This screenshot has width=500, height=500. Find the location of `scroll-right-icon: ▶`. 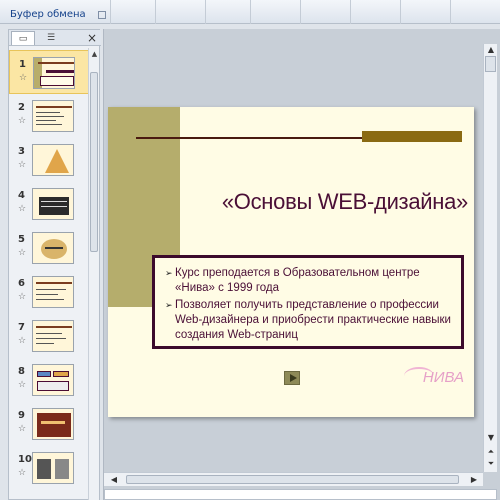

scroll-right-icon: ▶ is located at coordinates (474, 480).